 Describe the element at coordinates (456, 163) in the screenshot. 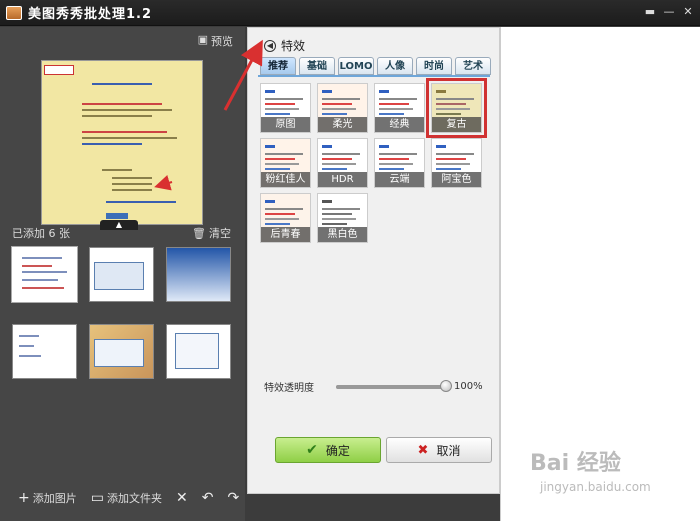

I see `effect-abao: 阿宝色` at that location.